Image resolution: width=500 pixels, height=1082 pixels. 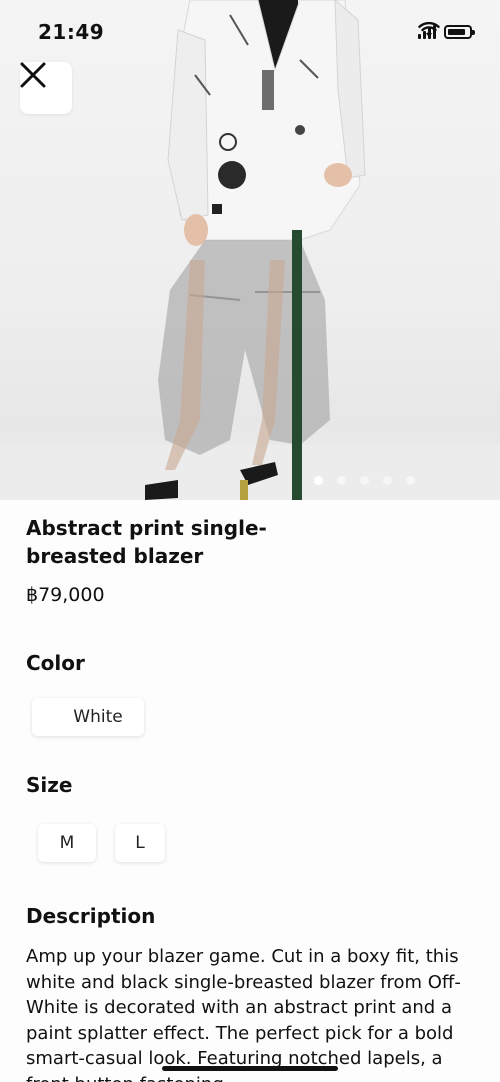 I want to click on size-option-m: M, so click(x=67, y=843).